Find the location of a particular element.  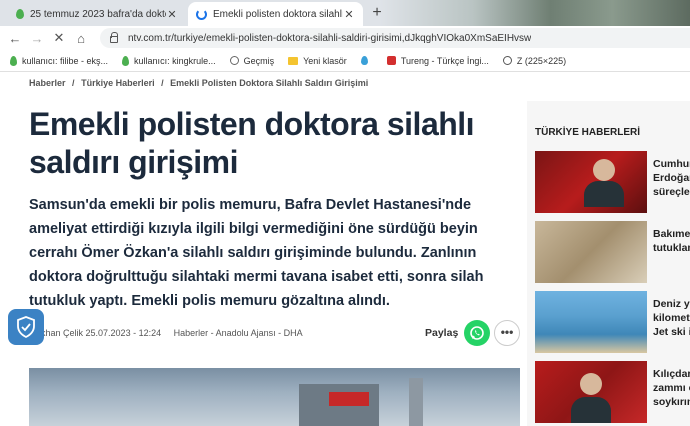

history-icon is located at coordinates (234, 60).